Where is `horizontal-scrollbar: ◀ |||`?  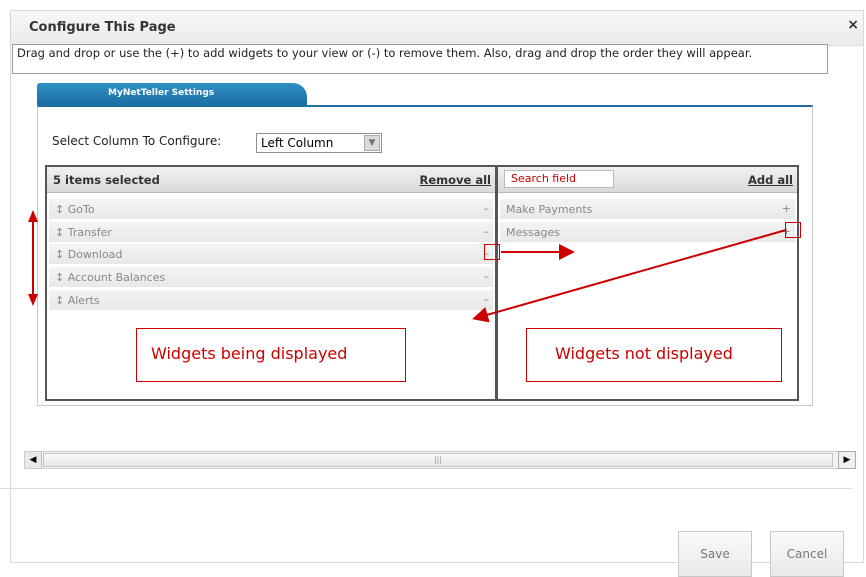
horizontal-scrollbar: ◀ ||| is located at coordinates (433, 460).